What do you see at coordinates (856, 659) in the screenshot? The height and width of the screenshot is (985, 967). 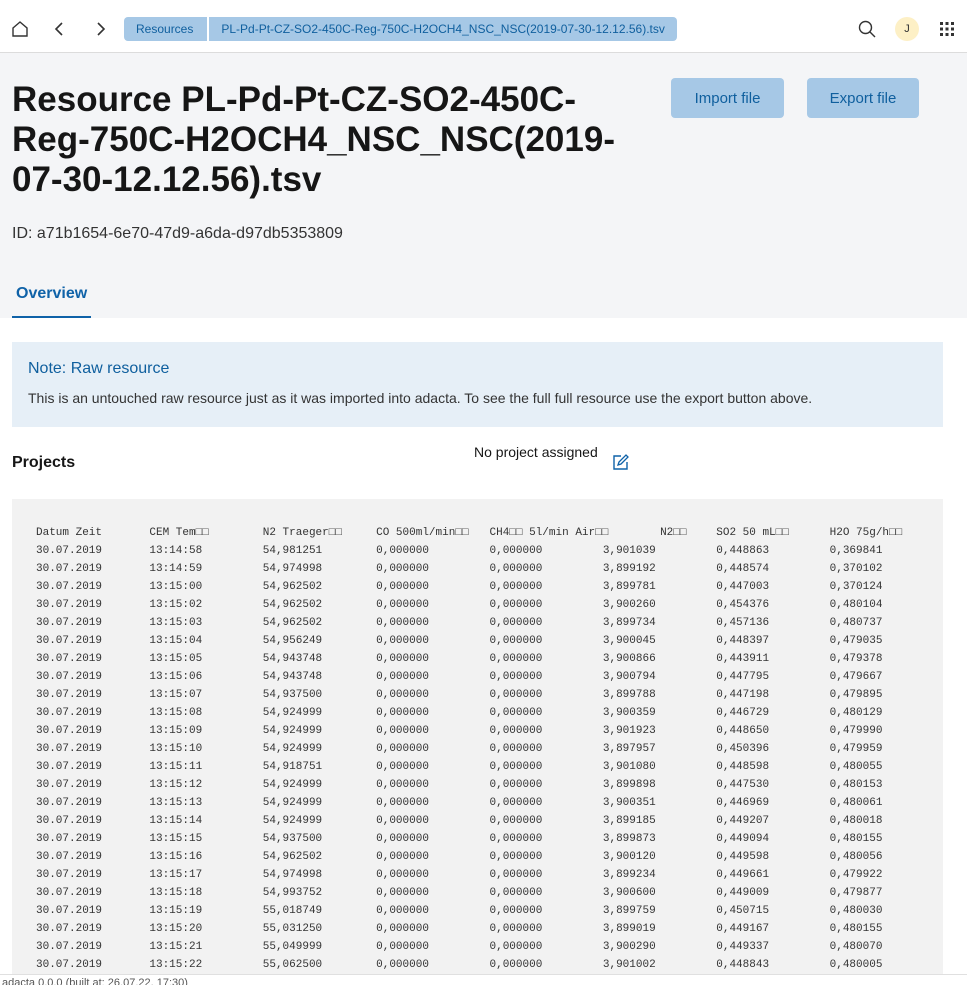 I see `table-cell: 0,479378` at bounding box center [856, 659].